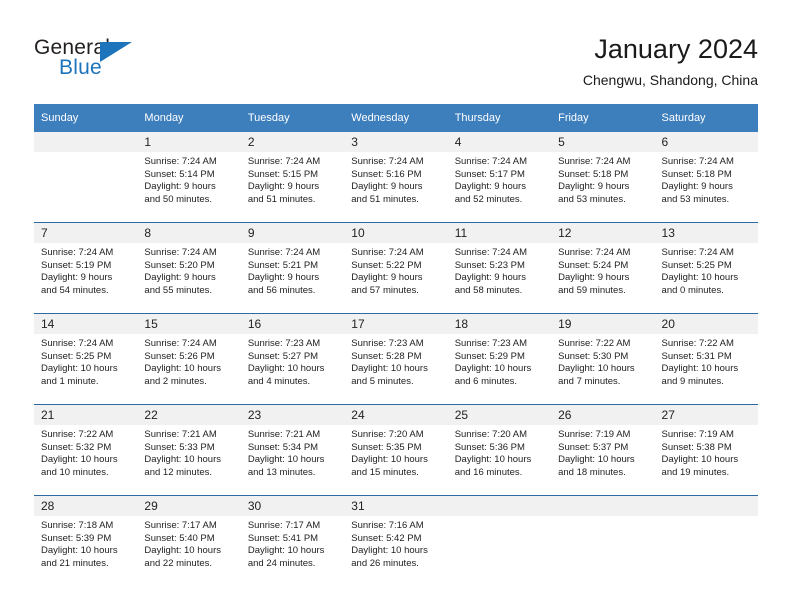 The width and height of the screenshot is (792, 612). Describe the element at coordinates (189, 323) in the screenshot. I see `day-number: 15` at that location.